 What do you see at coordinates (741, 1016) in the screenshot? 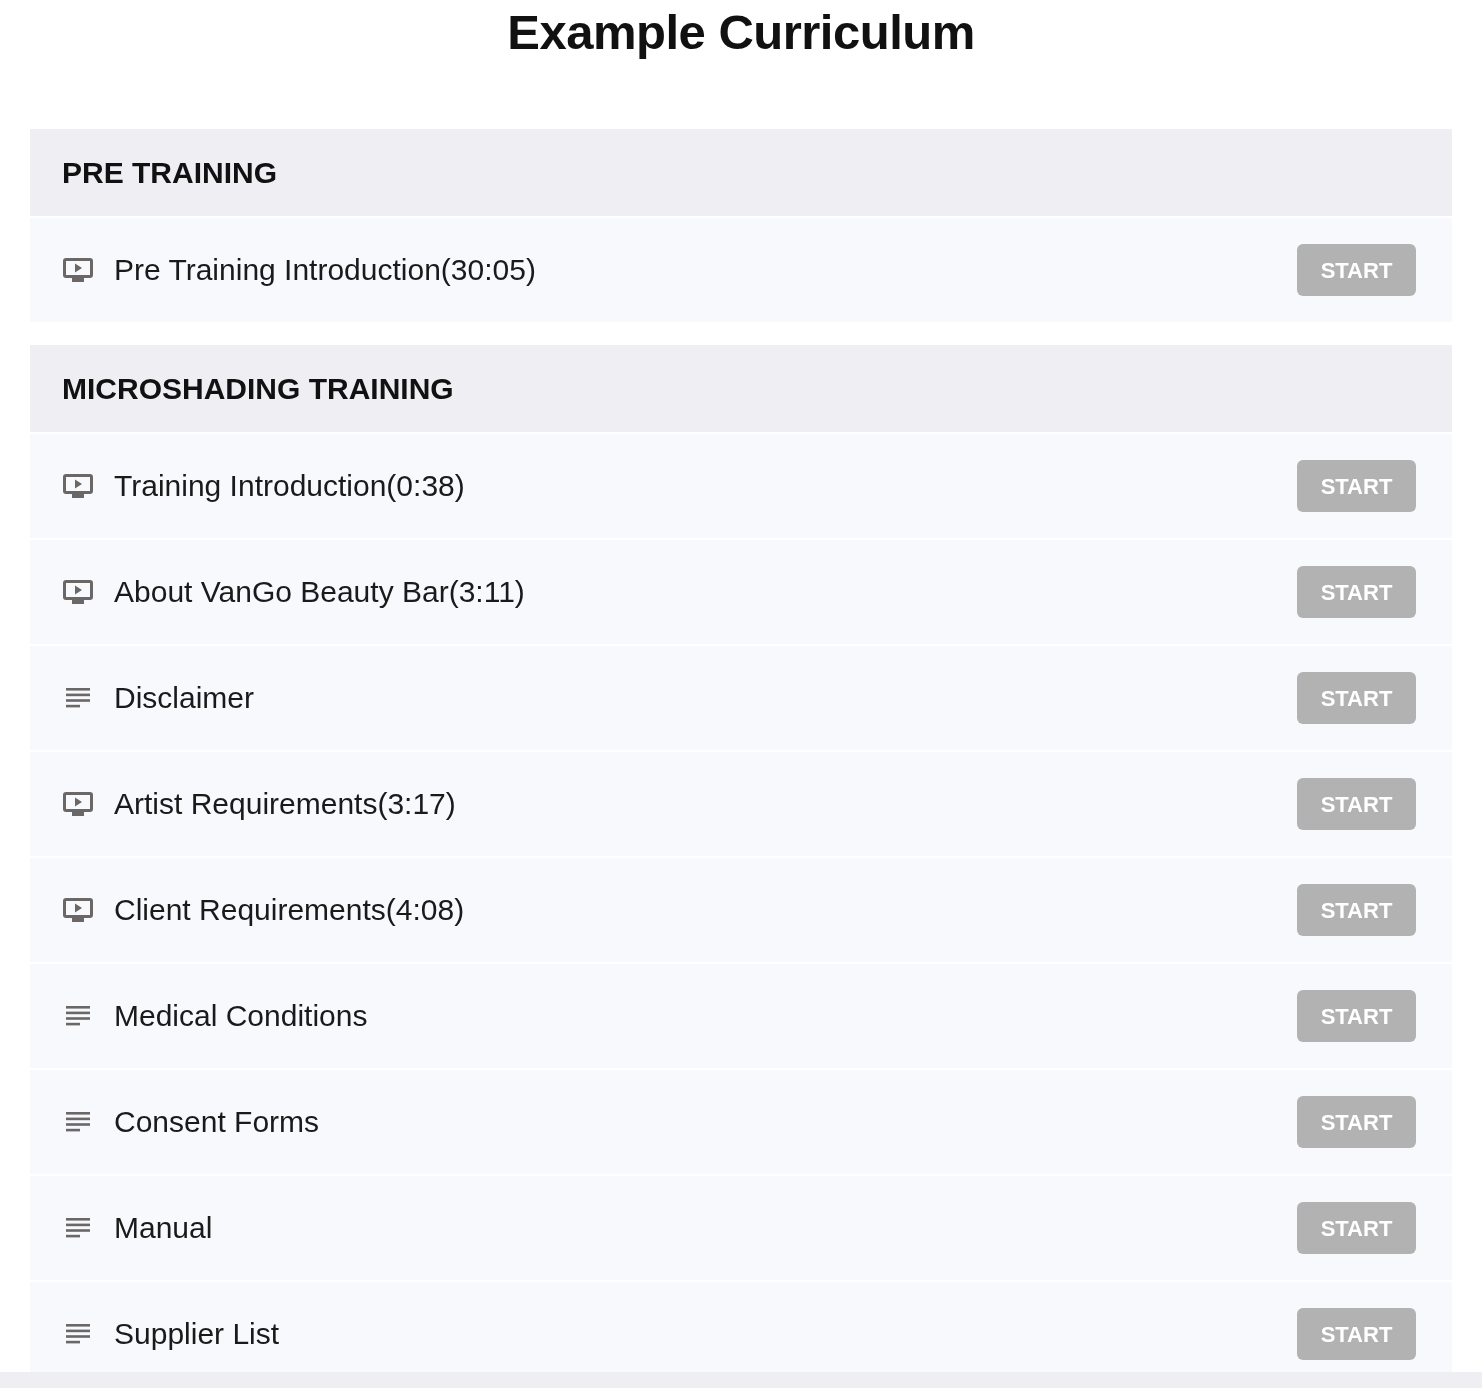
I see `lesson-row: Medical Conditions START` at bounding box center [741, 1016].